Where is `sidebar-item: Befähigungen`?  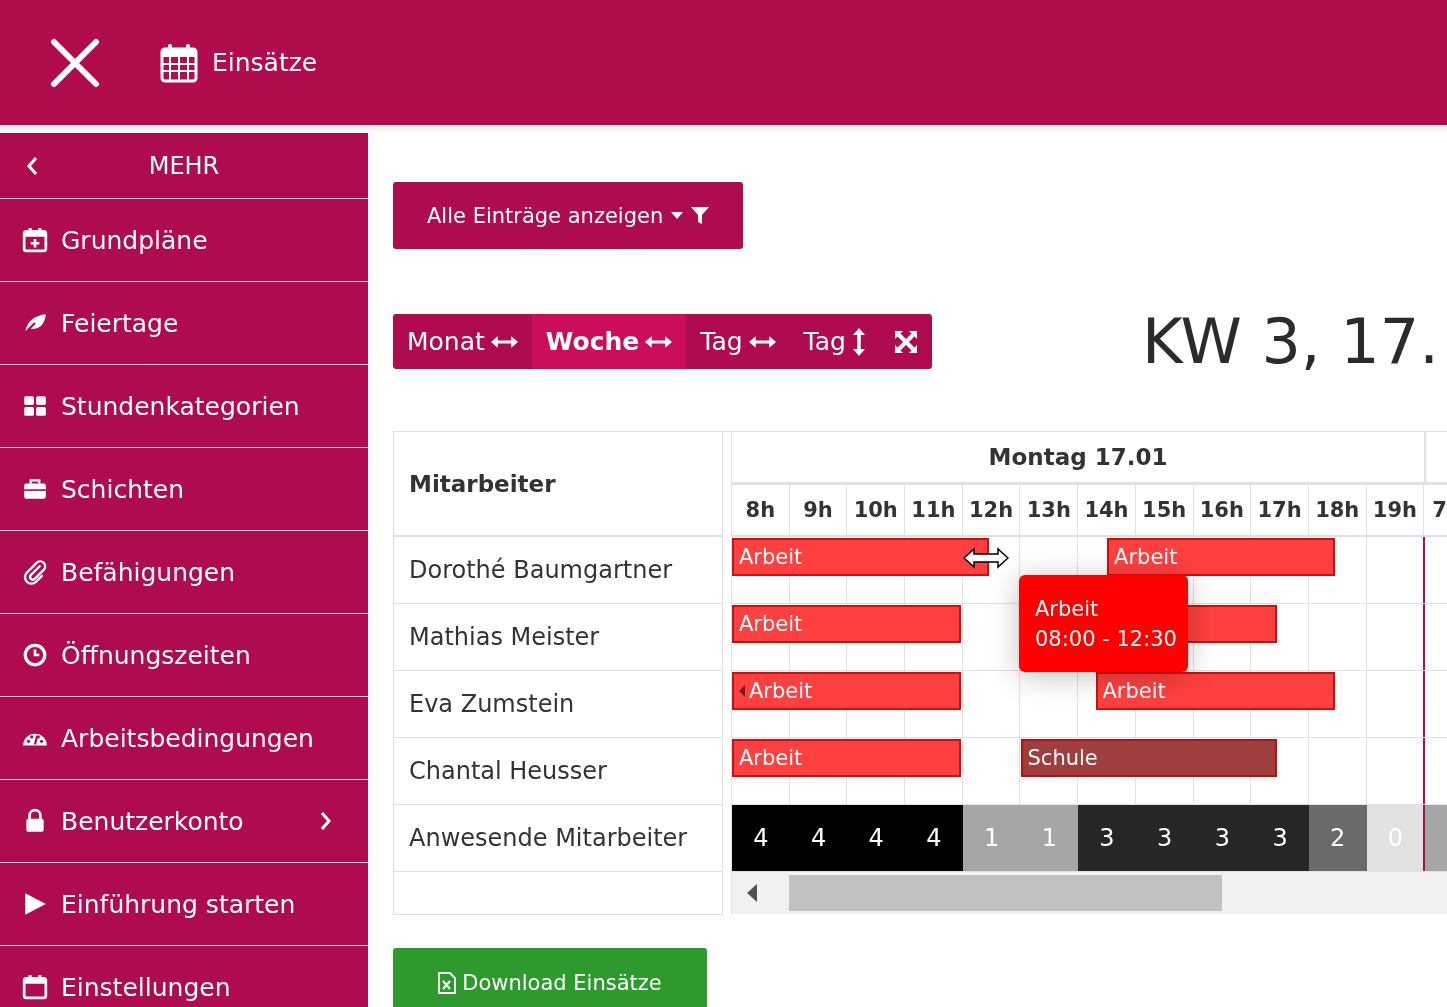 sidebar-item: Befähigungen is located at coordinates (184, 571).